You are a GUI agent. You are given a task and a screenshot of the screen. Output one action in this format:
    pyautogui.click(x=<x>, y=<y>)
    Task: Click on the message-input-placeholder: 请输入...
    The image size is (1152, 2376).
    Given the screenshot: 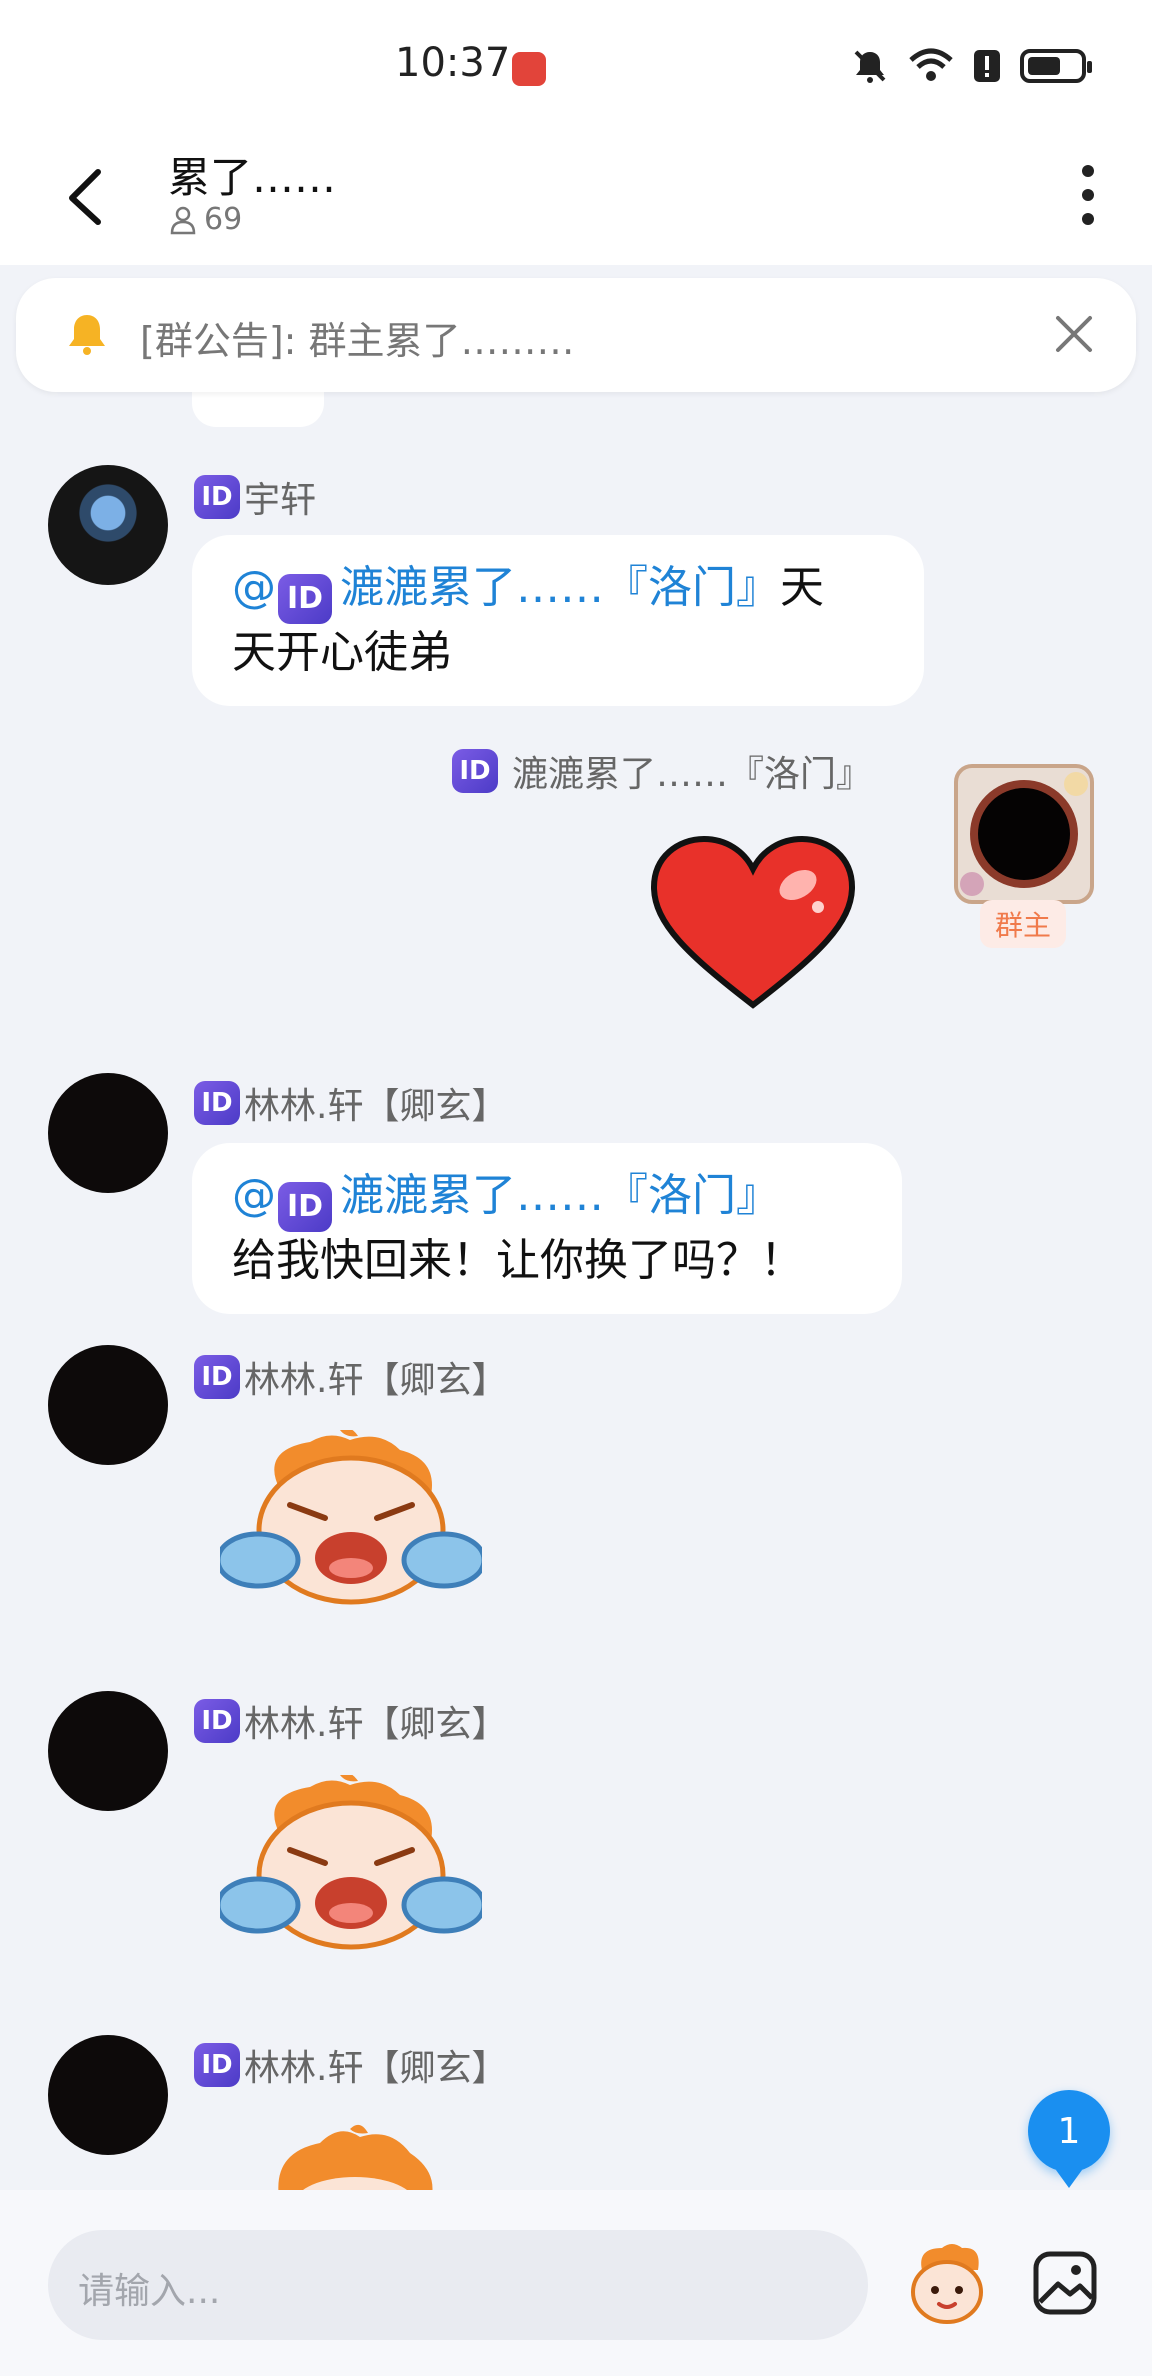 What is the action you would take?
    pyautogui.click(x=149, y=2291)
    